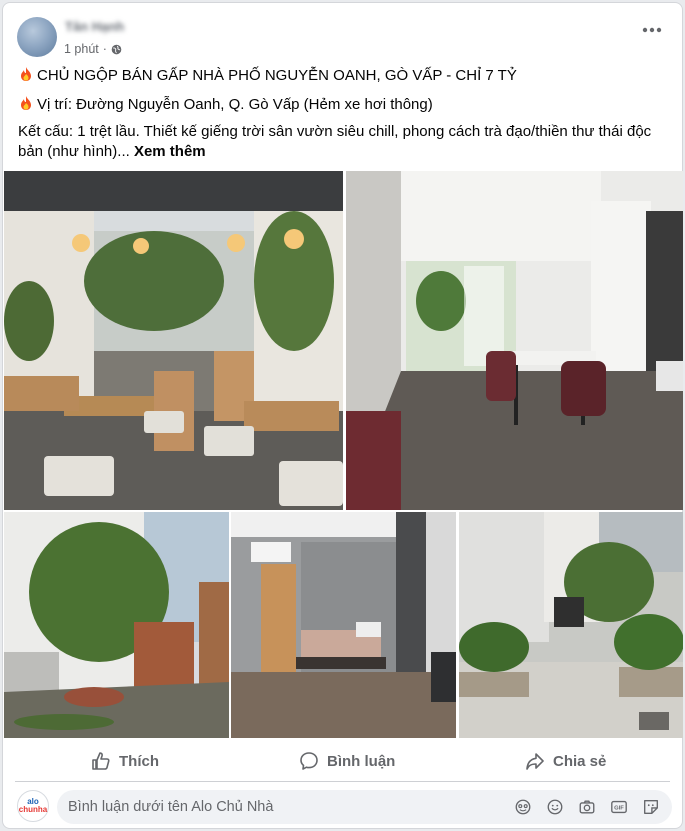 The height and width of the screenshot is (831, 685). I want to click on comment-placeholder: Bình luận dưới tên Alo Chủ Nhà, so click(171, 807).